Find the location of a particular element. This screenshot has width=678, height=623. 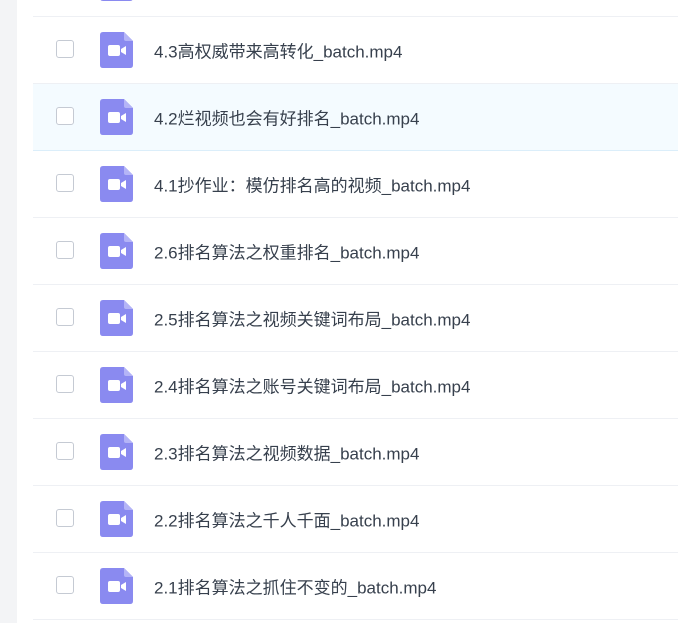

file-name: 2.3排名算法之视频数据_batch.mp4 is located at coordinates (286, 452).